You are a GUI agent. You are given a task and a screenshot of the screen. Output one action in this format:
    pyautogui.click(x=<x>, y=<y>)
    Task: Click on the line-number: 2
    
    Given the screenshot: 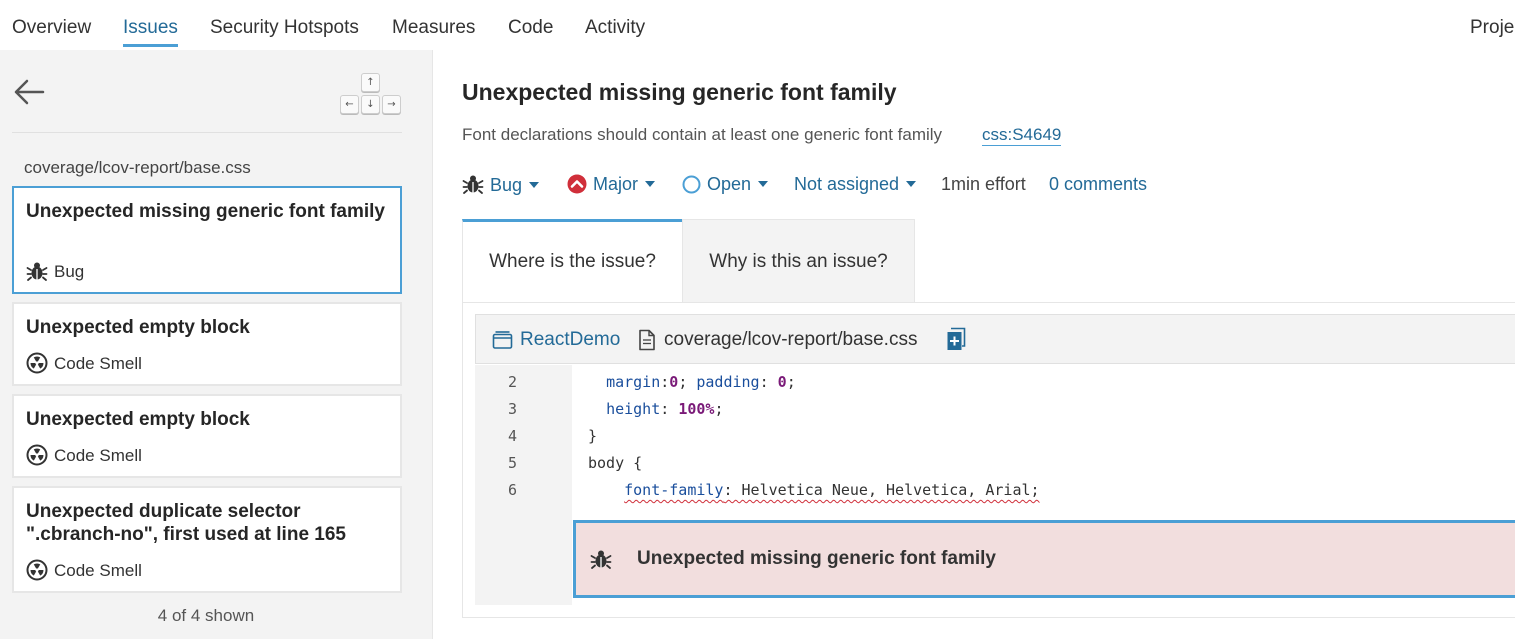 What is the action you would take?
    pyautogui.click(x=523, y=382)
    